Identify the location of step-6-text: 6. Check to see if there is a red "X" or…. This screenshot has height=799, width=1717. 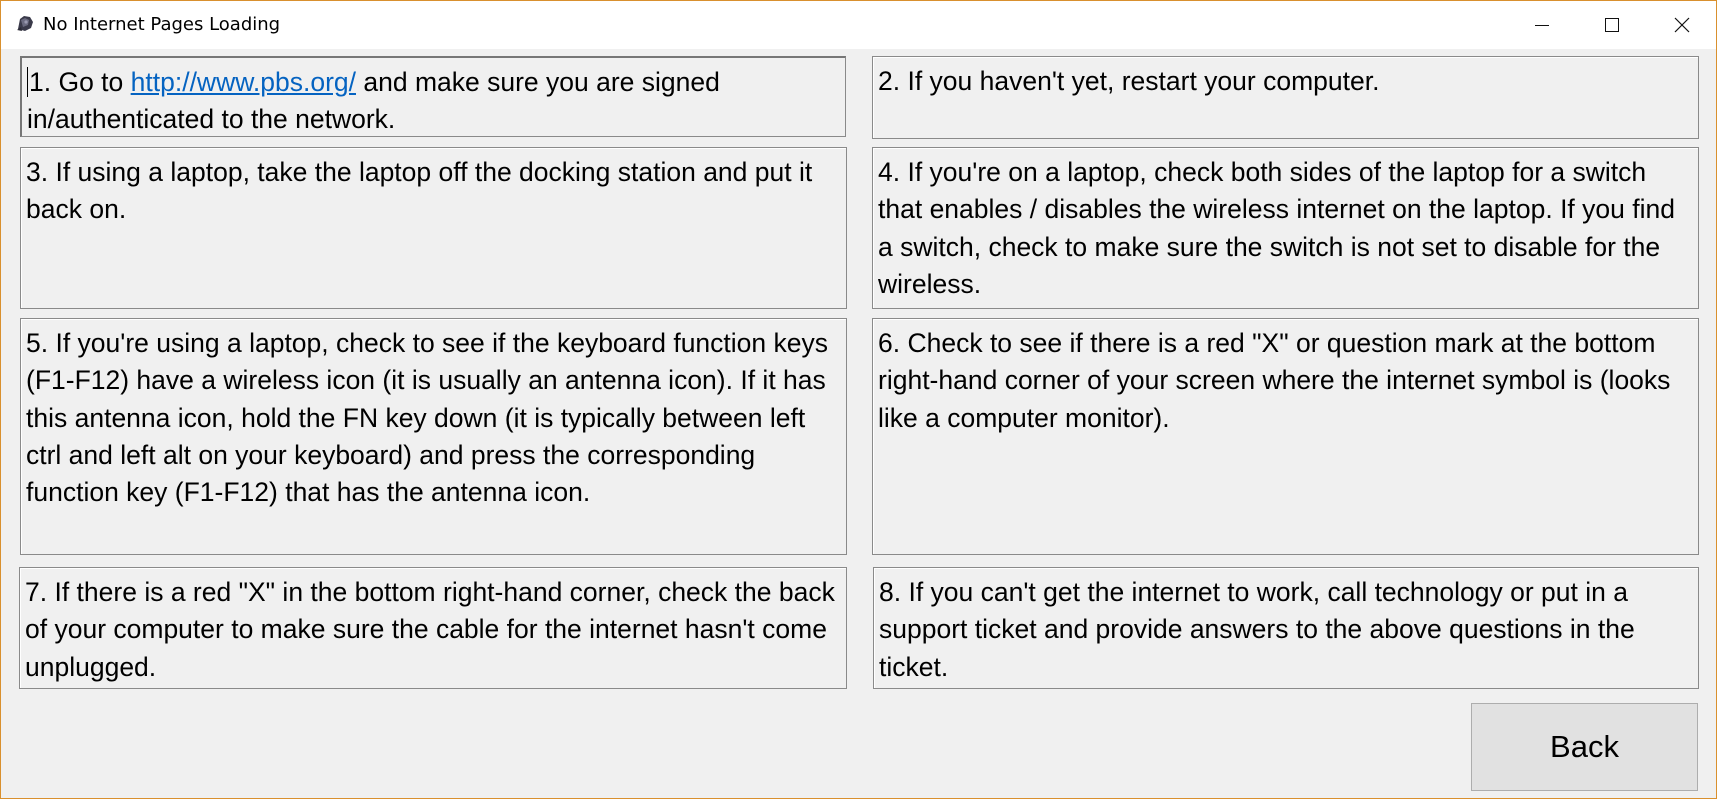
(1274, 380).